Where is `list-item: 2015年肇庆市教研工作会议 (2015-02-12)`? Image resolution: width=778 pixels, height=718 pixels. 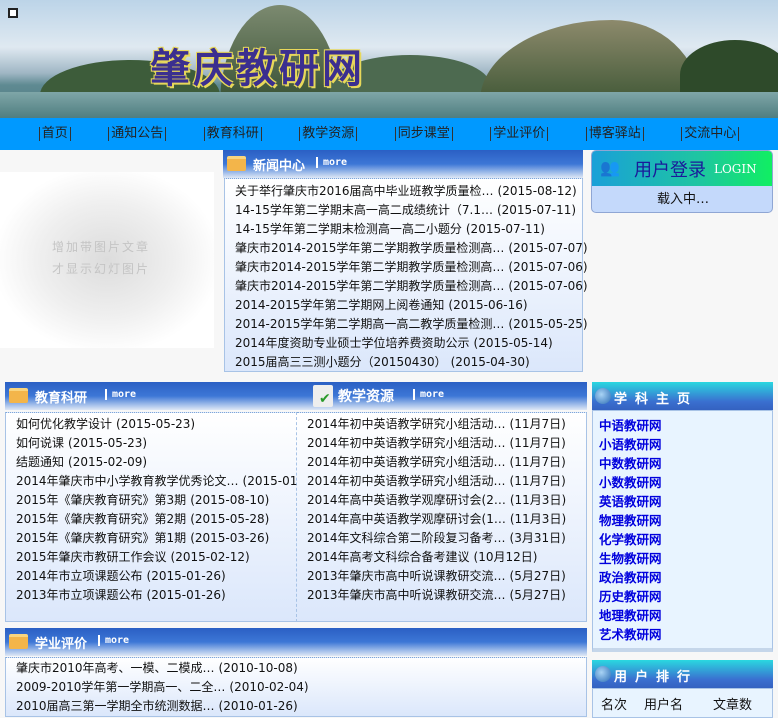
list-item: 2015年肇庆市教研工作会议 (2015-02-12) is located at coordinates (156, 557).